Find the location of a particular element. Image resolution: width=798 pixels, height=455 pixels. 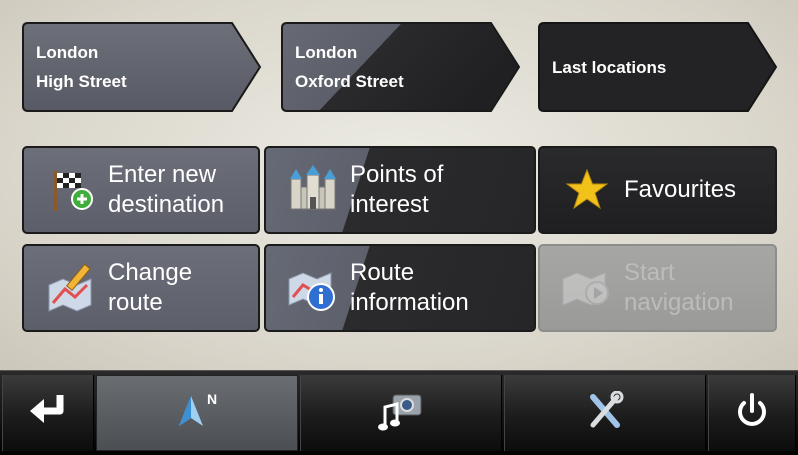

compass-north-icon is located at coordinates (191, 413).